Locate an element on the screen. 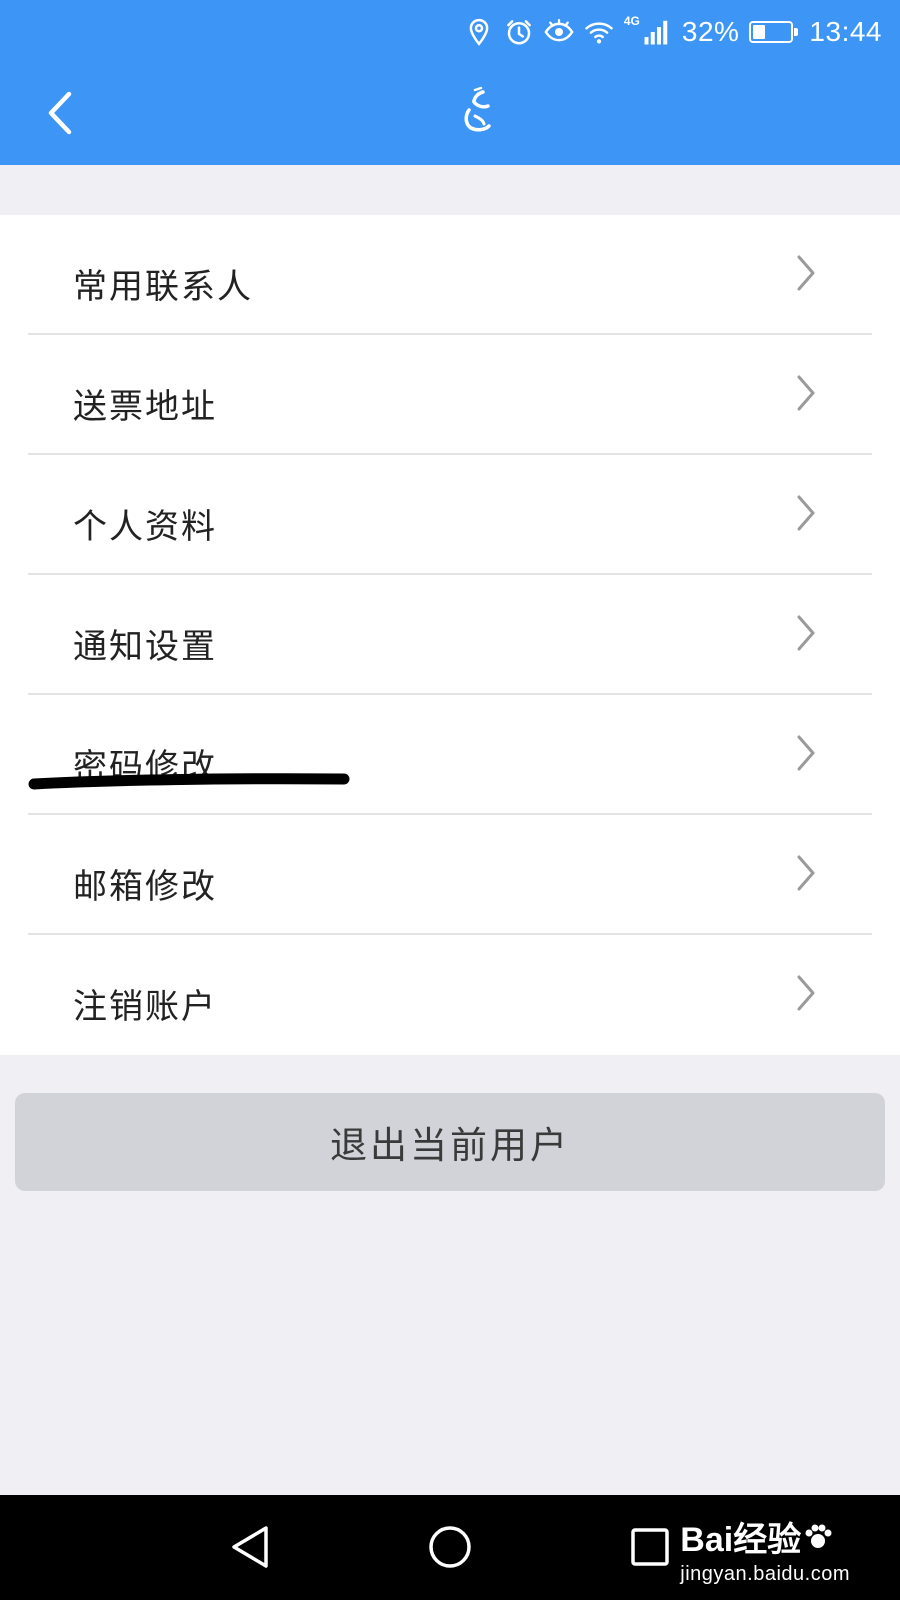  menu-item: 常用联系人 is located at coordinates (450, 275).